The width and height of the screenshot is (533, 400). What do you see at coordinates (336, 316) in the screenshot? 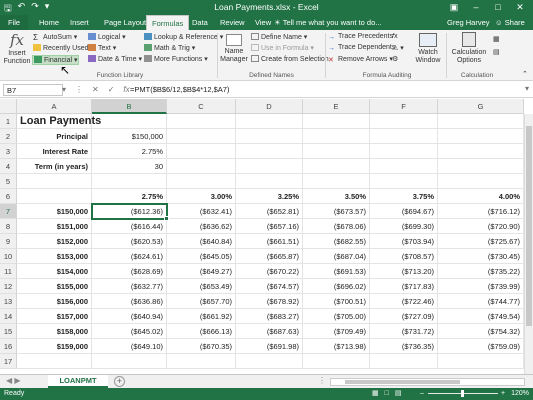
I see `payment-value: ($705.00)` at bounding box center [336, 316].